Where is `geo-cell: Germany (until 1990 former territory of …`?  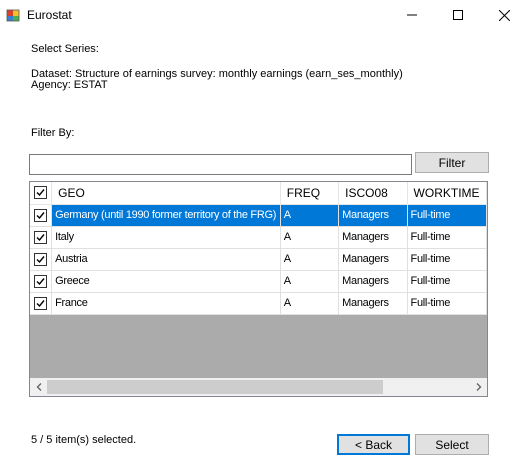
geo-cell: Germany (until 1990 former territory of … is located at coordinates (166, 215).